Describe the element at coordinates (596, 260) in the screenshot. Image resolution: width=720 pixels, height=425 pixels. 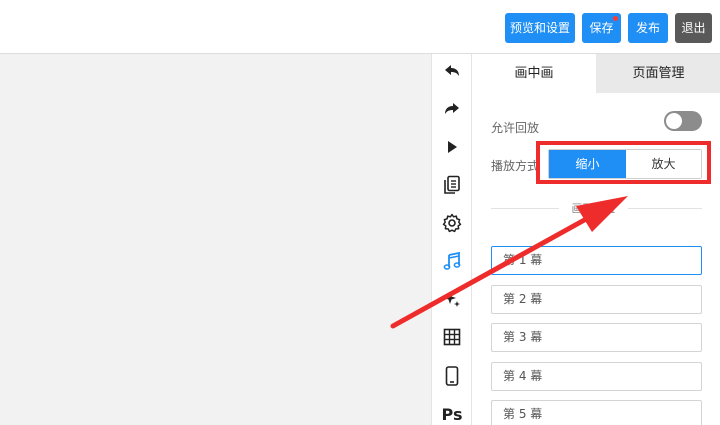
I see `scene-item: 第 1 幕` at that location.